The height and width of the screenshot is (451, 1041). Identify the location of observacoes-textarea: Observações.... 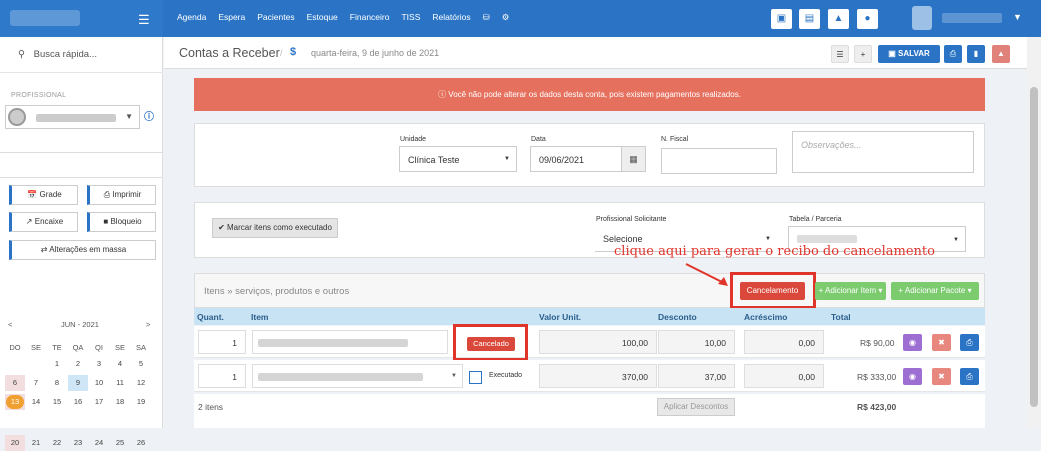
(883, 152).